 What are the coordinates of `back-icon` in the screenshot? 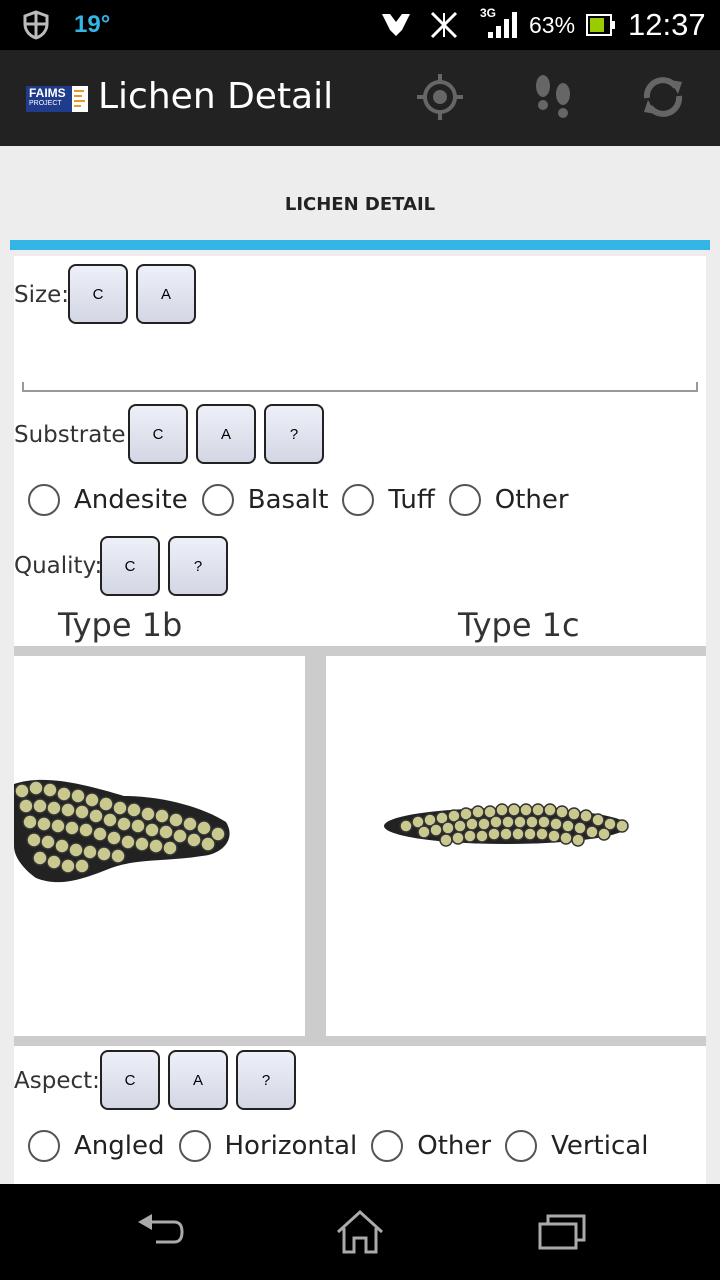 It's located at (160, 1232).